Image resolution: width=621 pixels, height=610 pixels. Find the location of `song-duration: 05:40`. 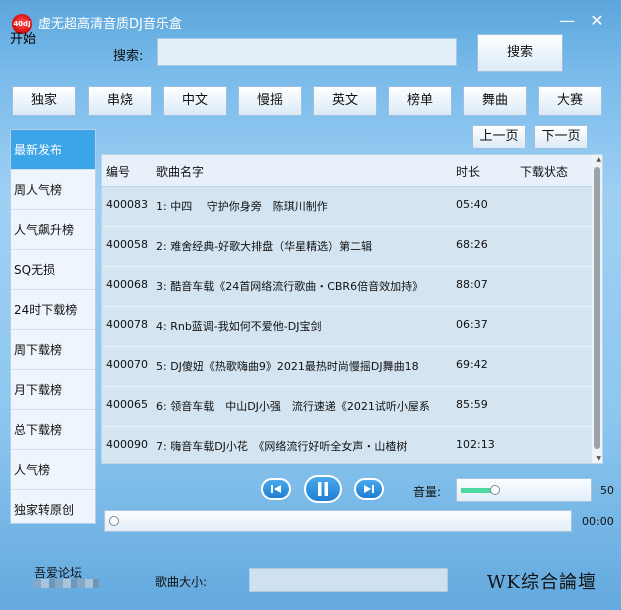

song-duration: 05:40 is located at coordinates (472, 204).